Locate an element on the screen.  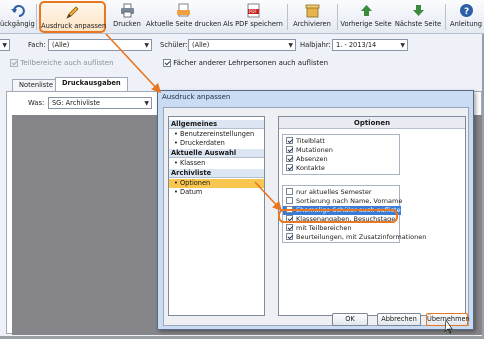
arrow-to-dialog is located at coordinates (133, 63).